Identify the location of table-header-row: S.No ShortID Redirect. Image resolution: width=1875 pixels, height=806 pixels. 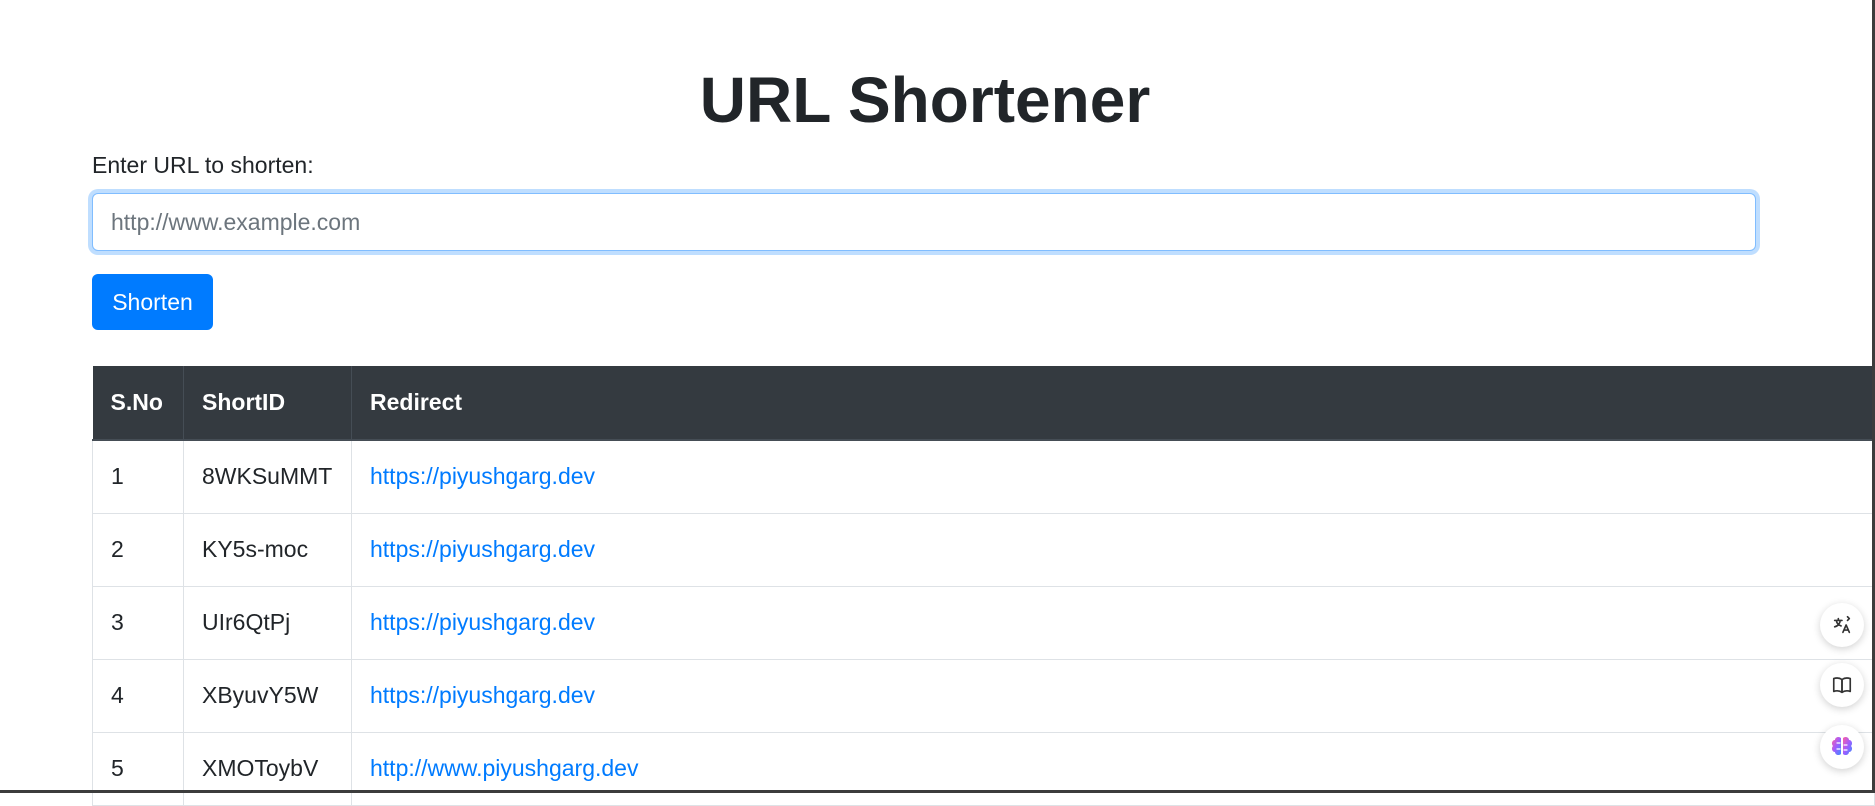
(983, 403).